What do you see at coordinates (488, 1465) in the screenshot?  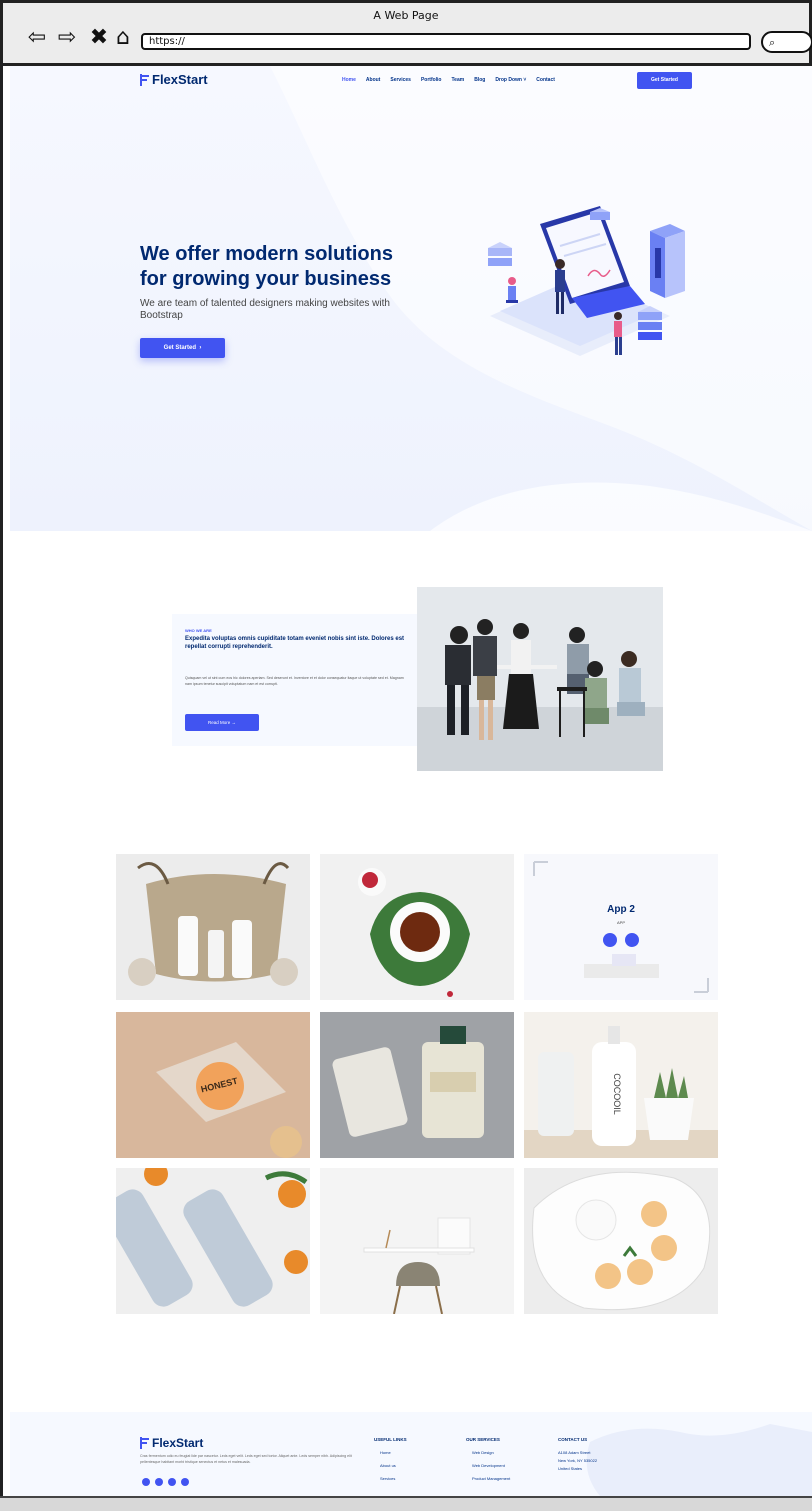 I see `footer-service-web-development: Web Development` at bounding box center [488, 1465].